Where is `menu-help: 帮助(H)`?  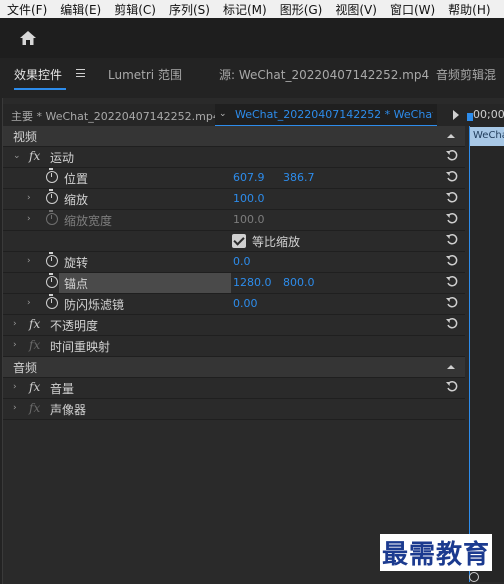 menu-help: 帮助(H) is located at coordinates (468, 9).